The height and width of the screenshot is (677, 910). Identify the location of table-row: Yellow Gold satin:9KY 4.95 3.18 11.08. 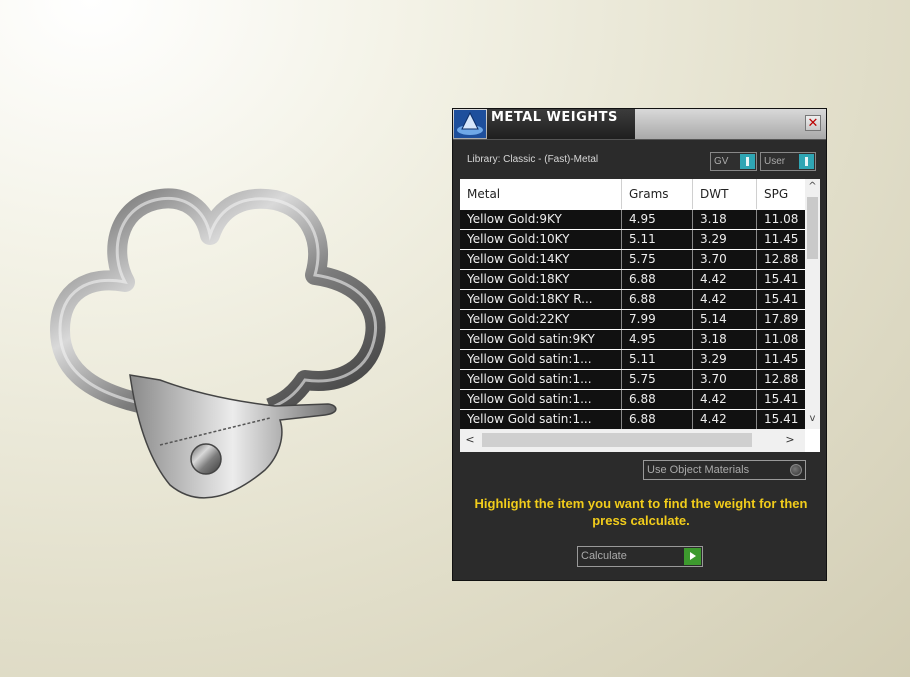
(632, 339).